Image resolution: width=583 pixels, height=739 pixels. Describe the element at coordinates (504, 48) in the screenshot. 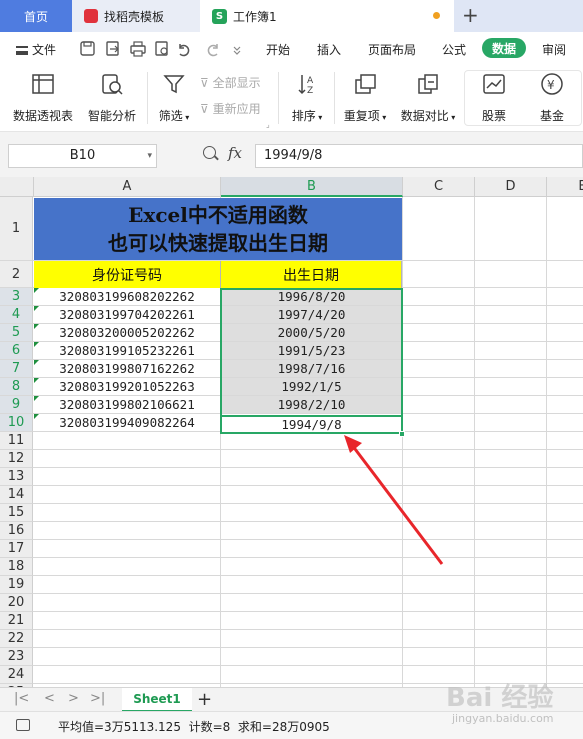

I see `menu-data-active: 数据` at that location.